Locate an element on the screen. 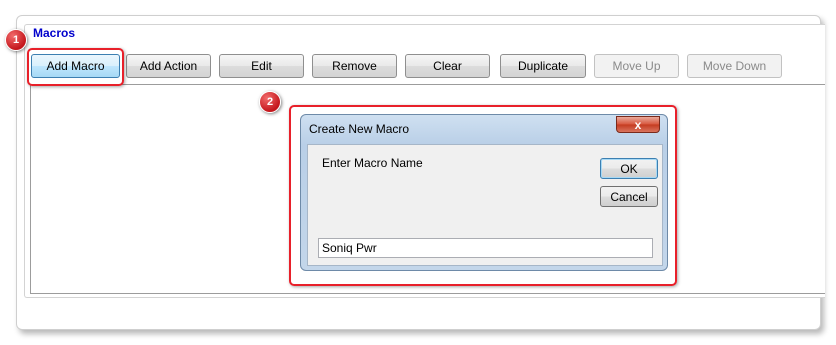 Image resolution: width=836 pixels, height=345 pixels. edit-button: Edit is located at coordinates (261, 66).